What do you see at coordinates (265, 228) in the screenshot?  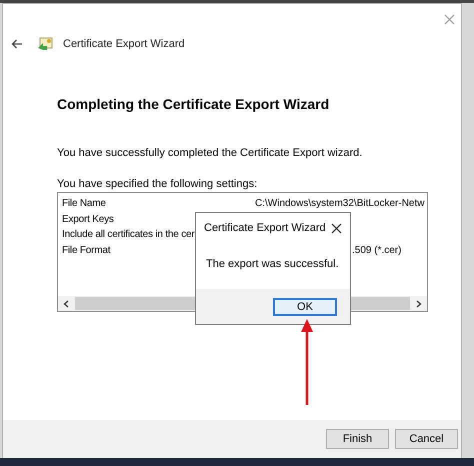 I see `dialog-title: Certificate Export Wizard` at bounding box center [265, 228].